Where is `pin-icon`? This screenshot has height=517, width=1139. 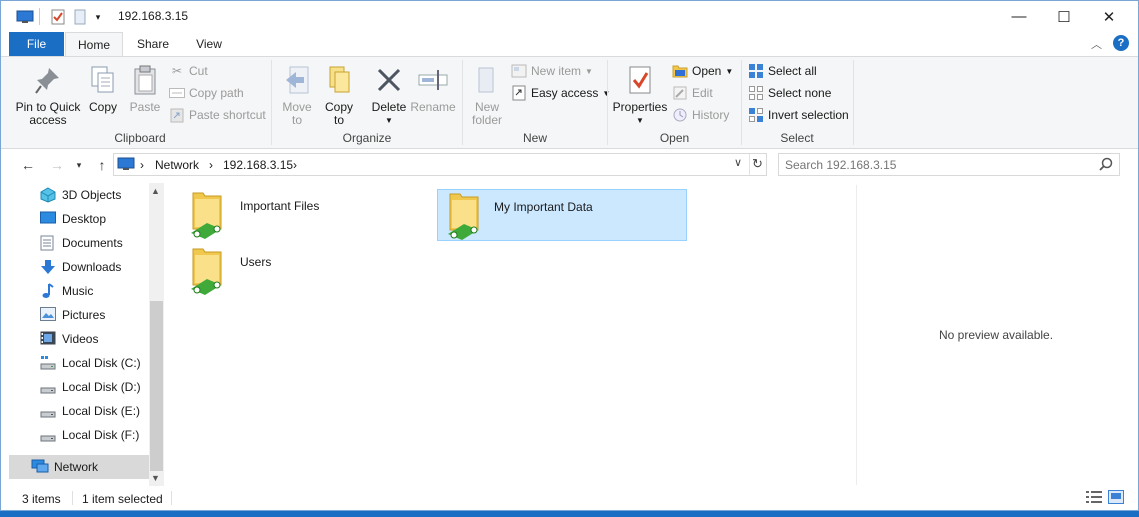 pin-icon is located at coordinates (48, 80).